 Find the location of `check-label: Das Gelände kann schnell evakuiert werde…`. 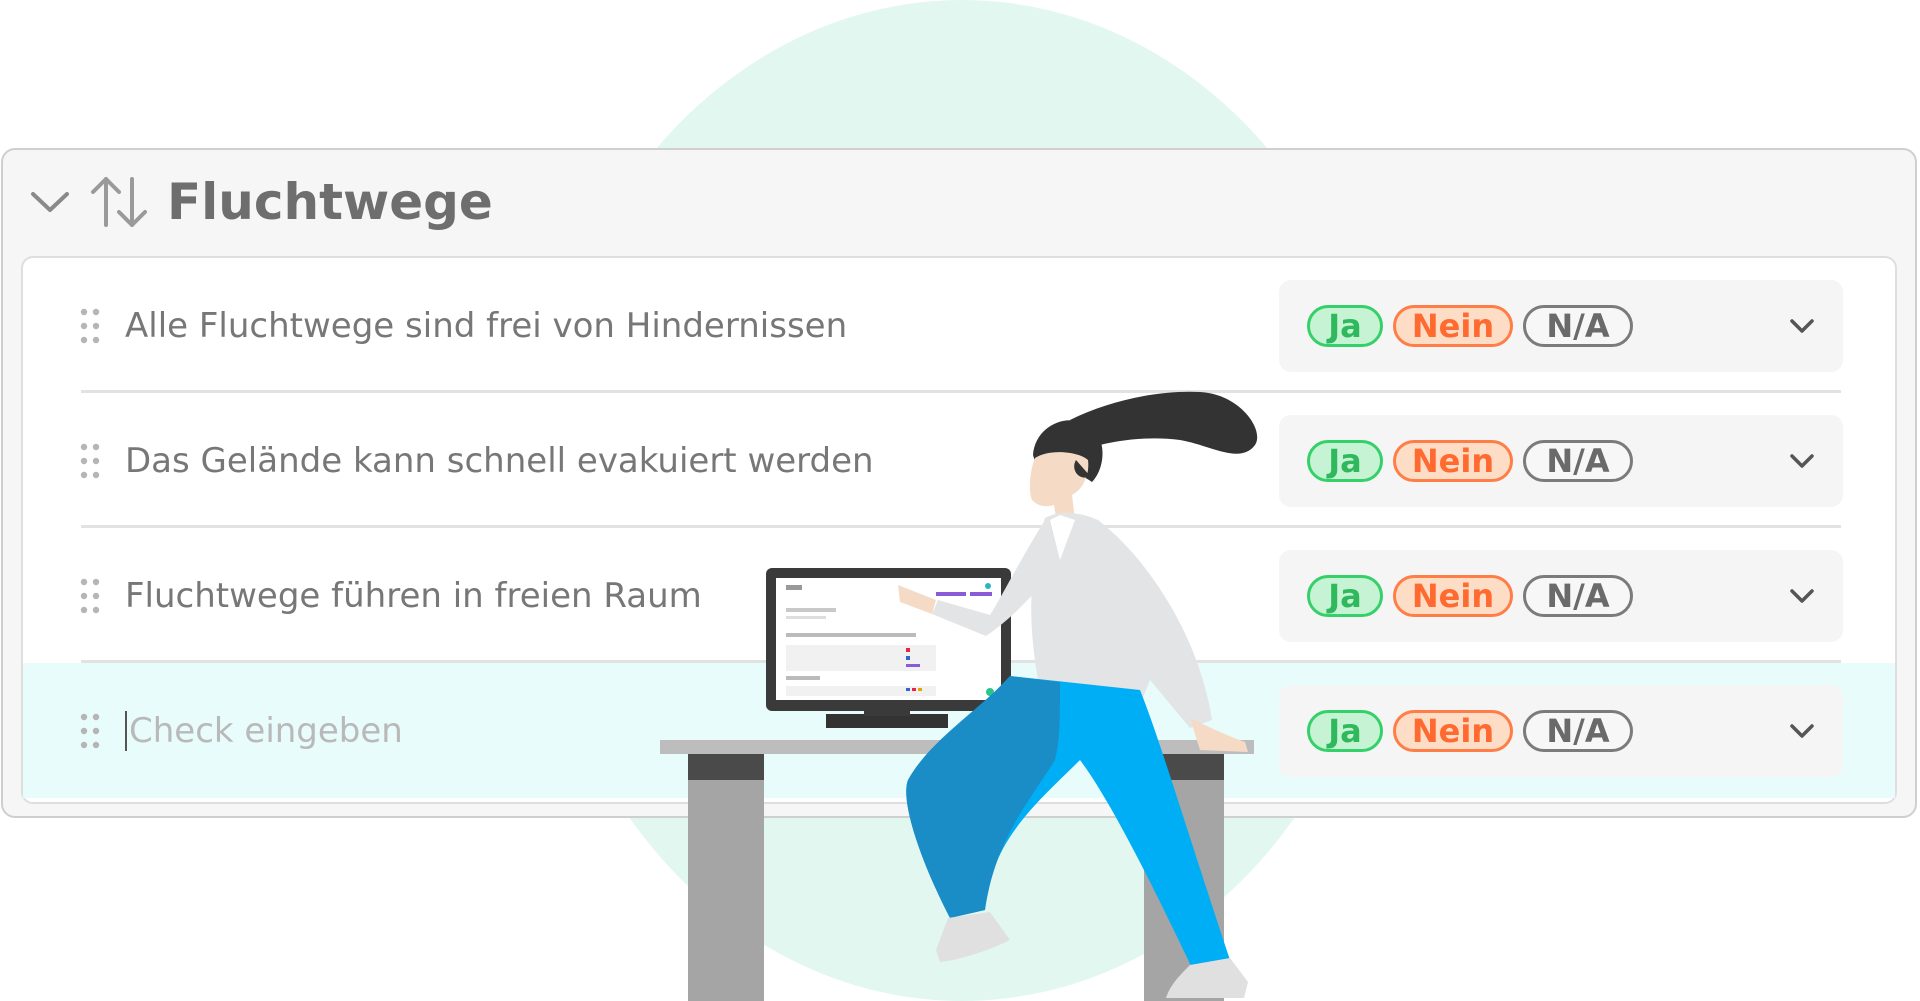

check-label: Das Gelände kann schnell evakuiert werde… is located at coordinates (499, 460).